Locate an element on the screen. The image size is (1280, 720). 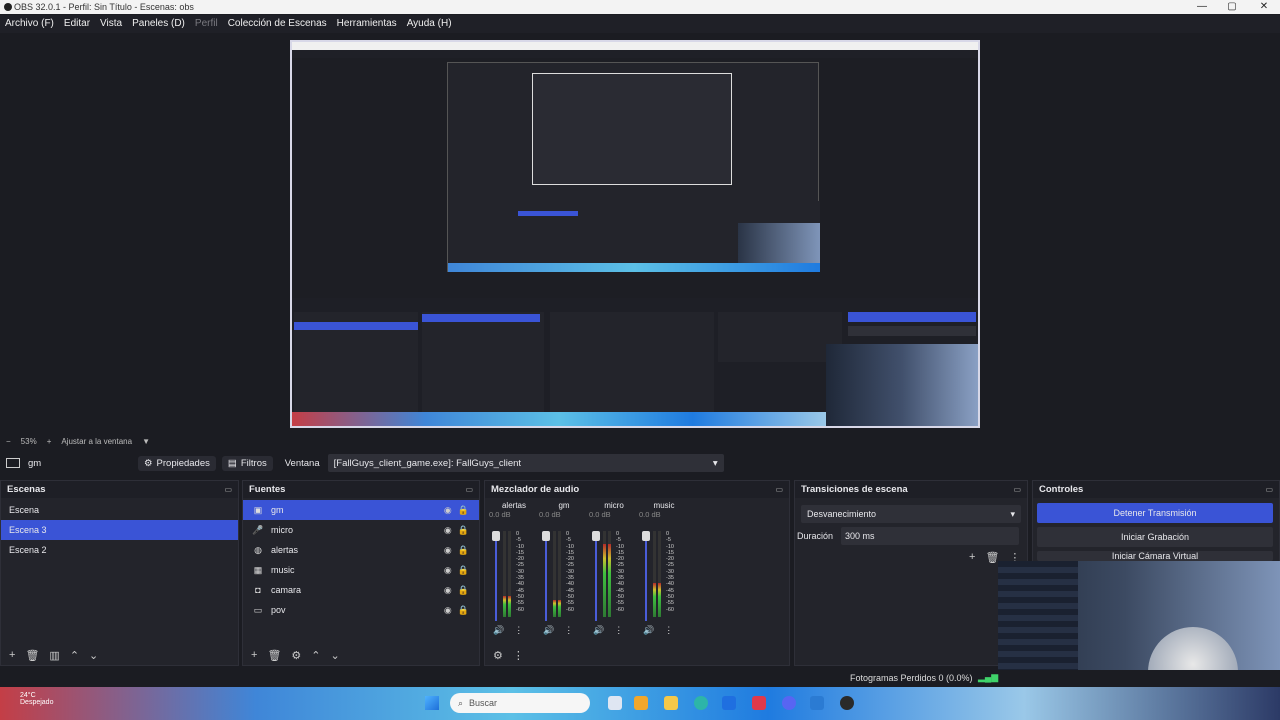
source-label: camara is located at coordinates (286, 590).